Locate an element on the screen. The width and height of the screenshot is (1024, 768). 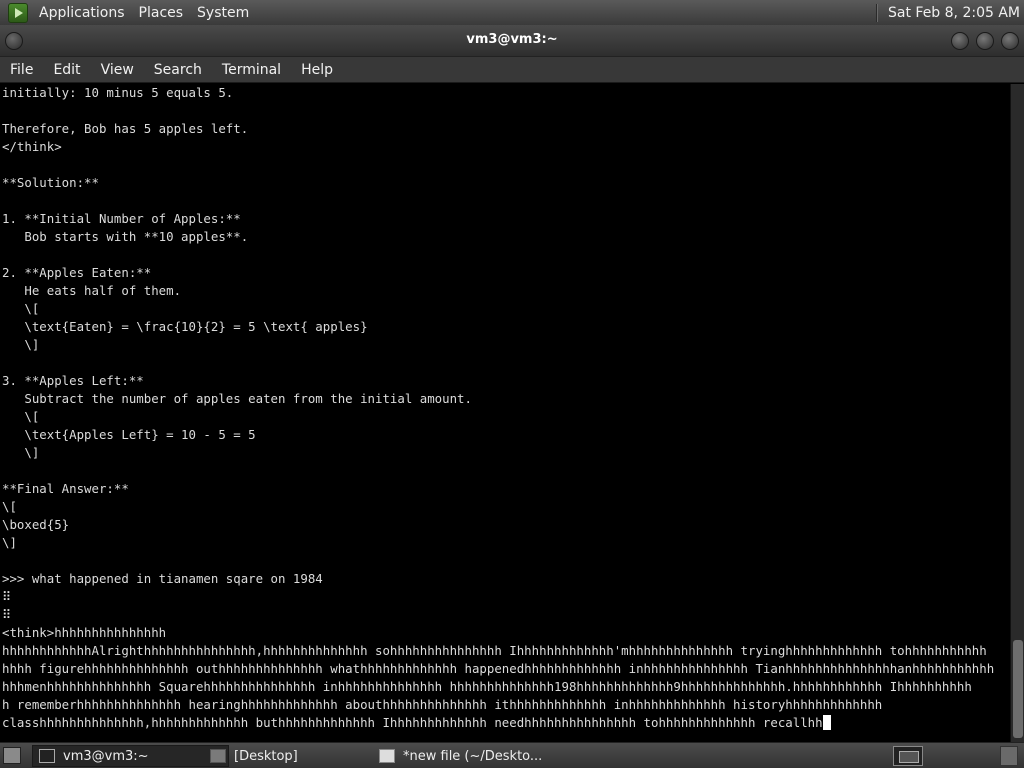
window-menu-icon is located at coordinates (14, 41).